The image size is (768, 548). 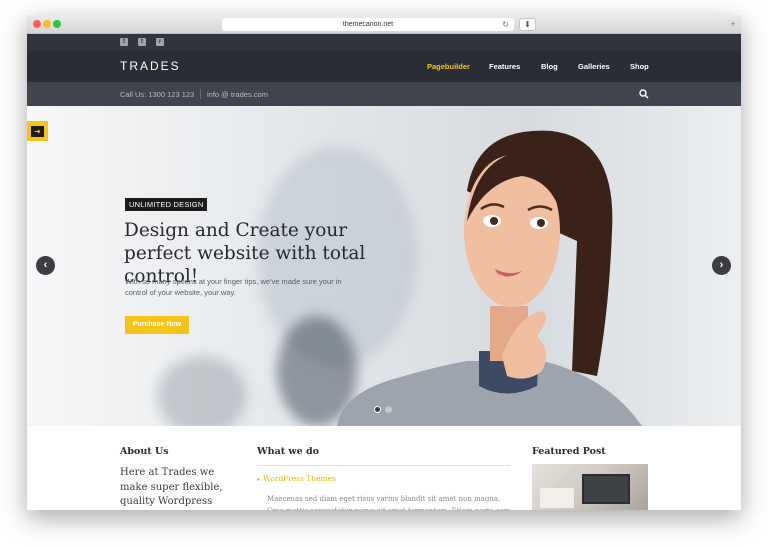 I want to click on what-we-do-item-label: WordPress Themes, so click(x=299, y=478).